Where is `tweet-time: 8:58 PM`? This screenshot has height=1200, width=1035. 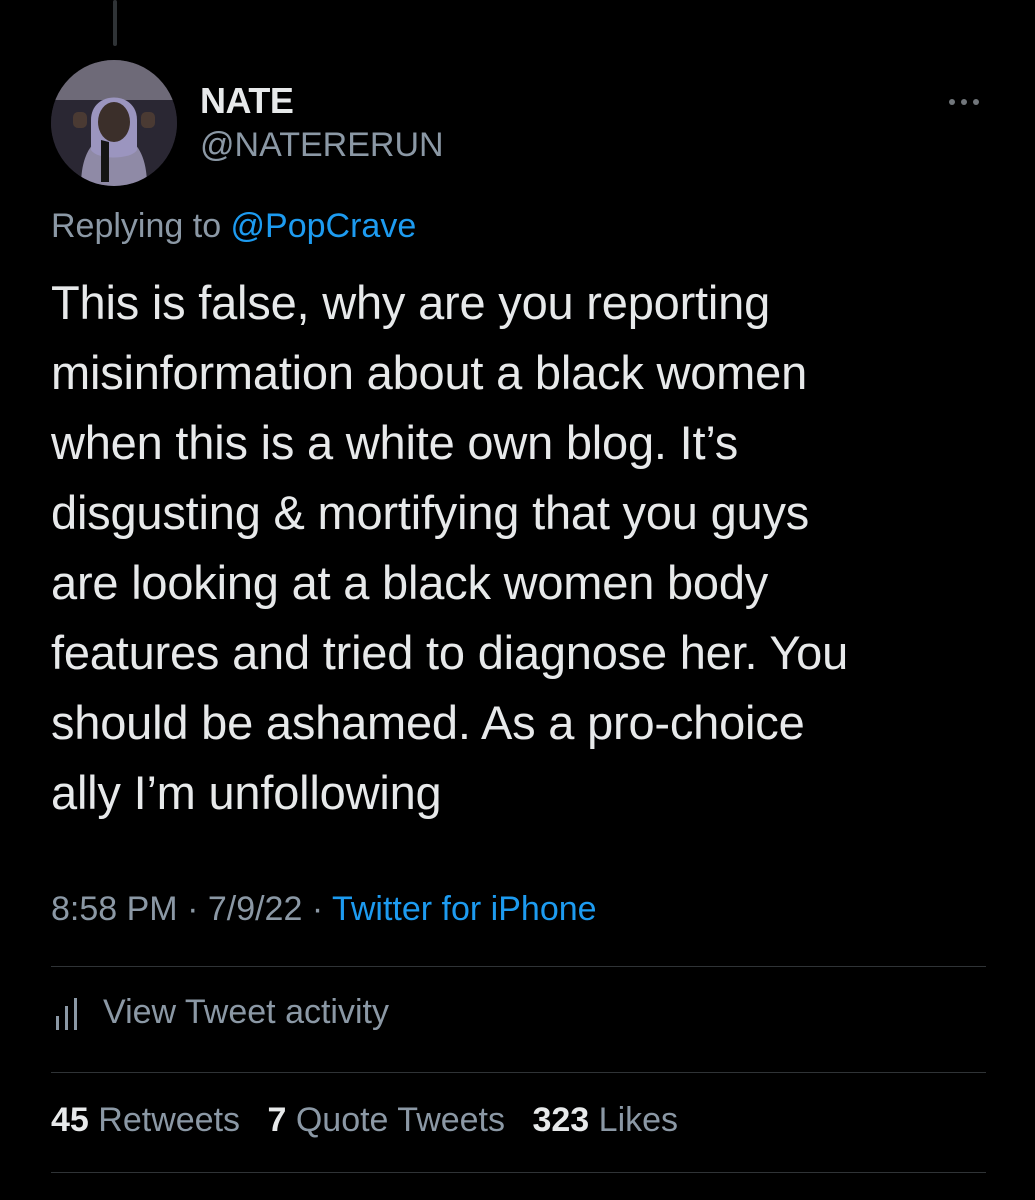
tweet-time: 8:58 PM is located at coordinates (114, 909).